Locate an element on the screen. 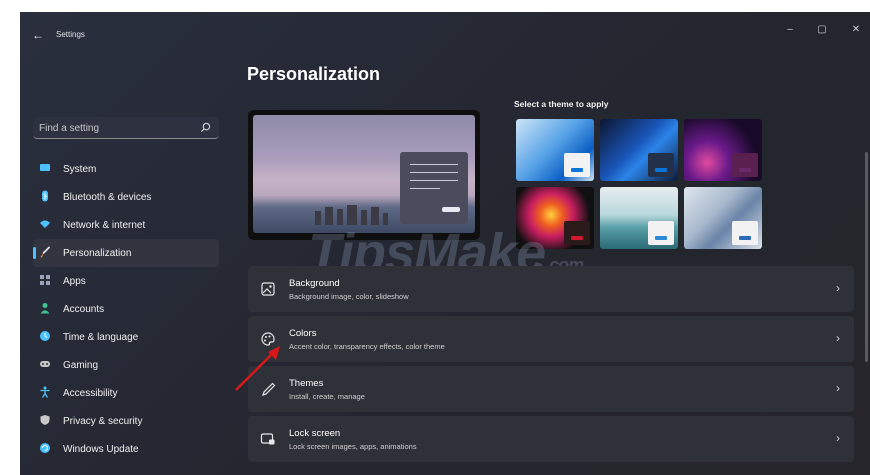  preview-window is located at coordinates (434, 188).